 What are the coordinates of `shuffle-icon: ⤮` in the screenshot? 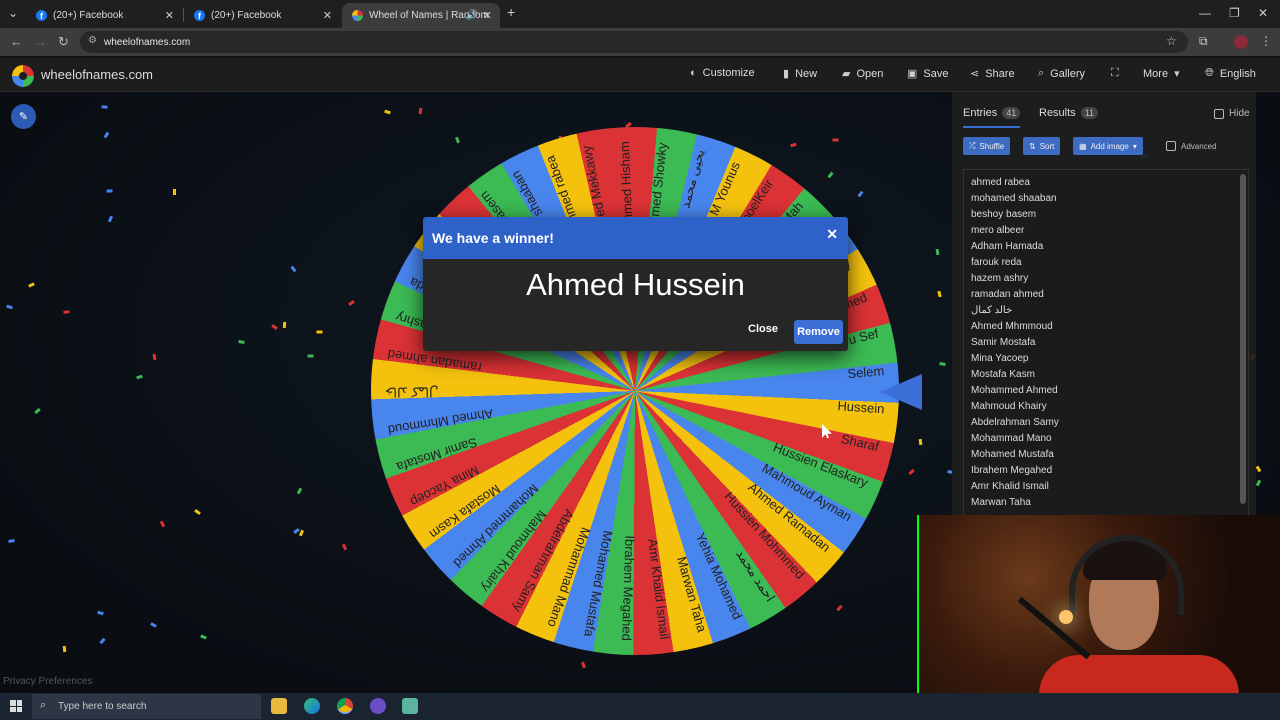 It's located at (972, 145).